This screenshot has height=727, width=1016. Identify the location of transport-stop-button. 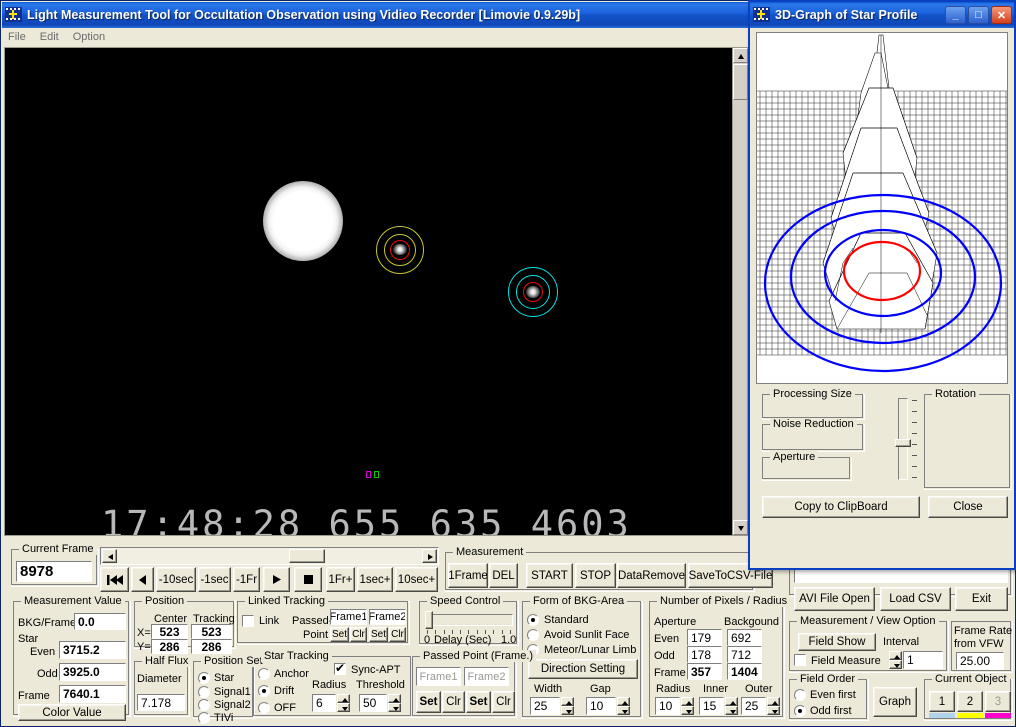
(308, 579).